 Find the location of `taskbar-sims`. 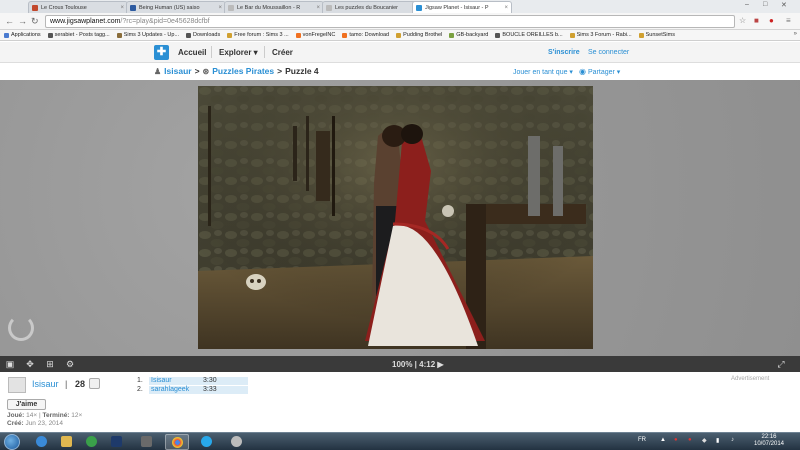

taskbar-sims is located at coordinates (147, 442).